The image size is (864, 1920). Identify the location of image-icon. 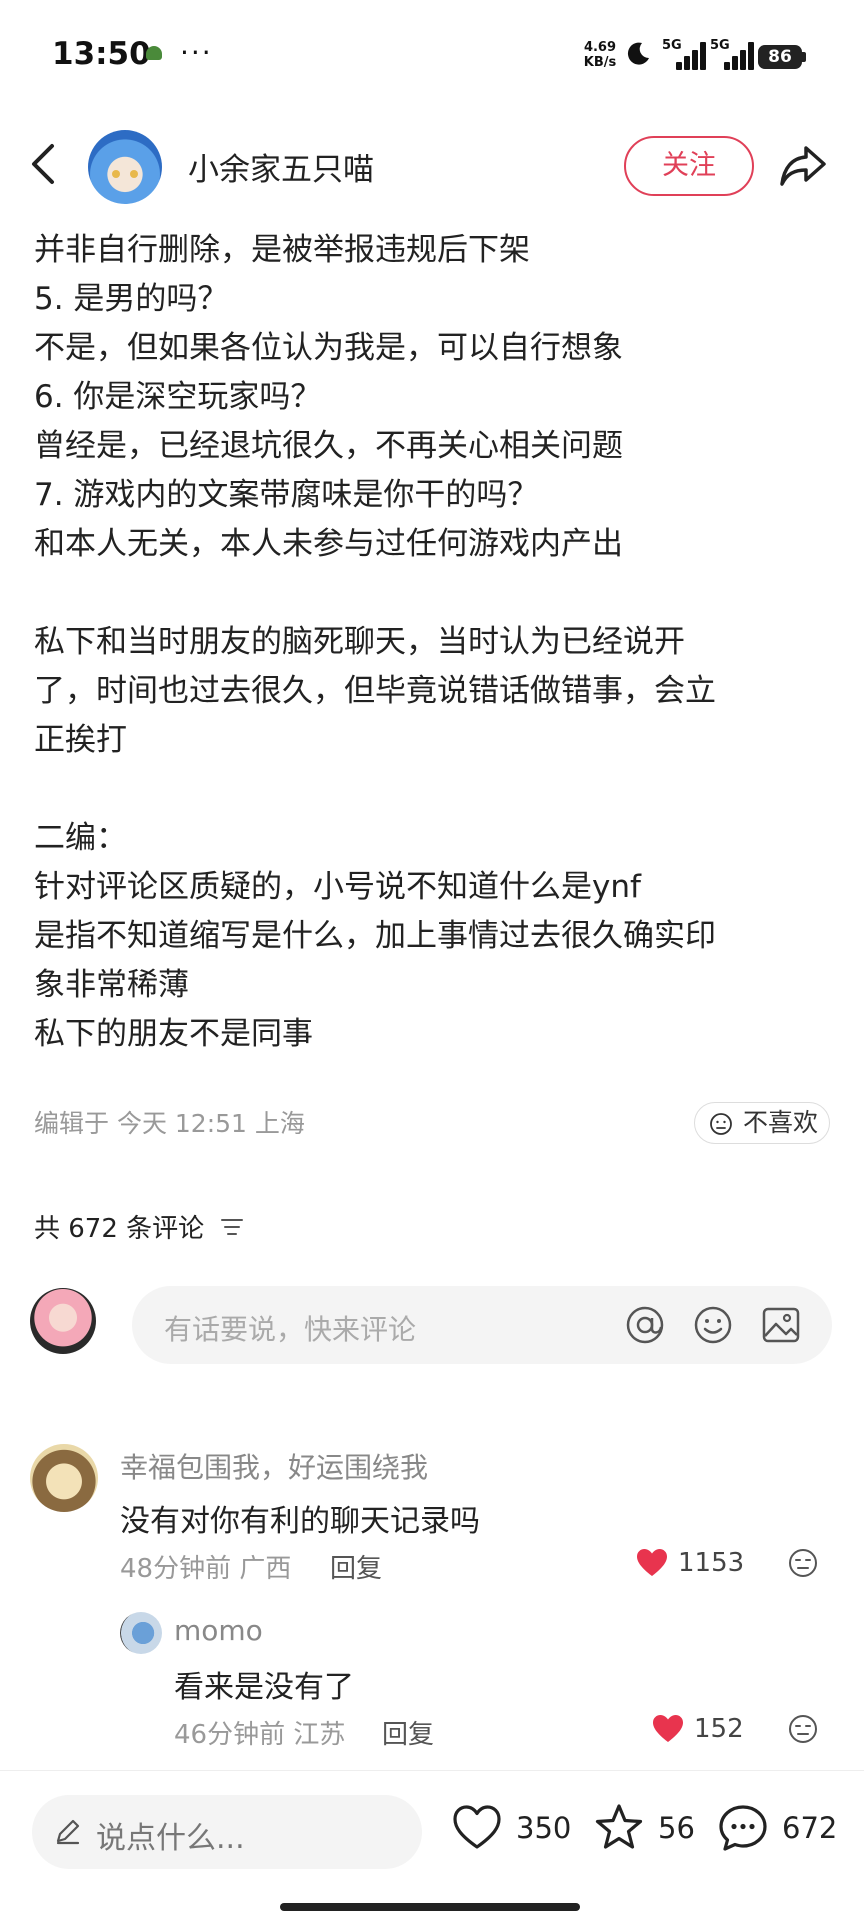
(781, 1325).